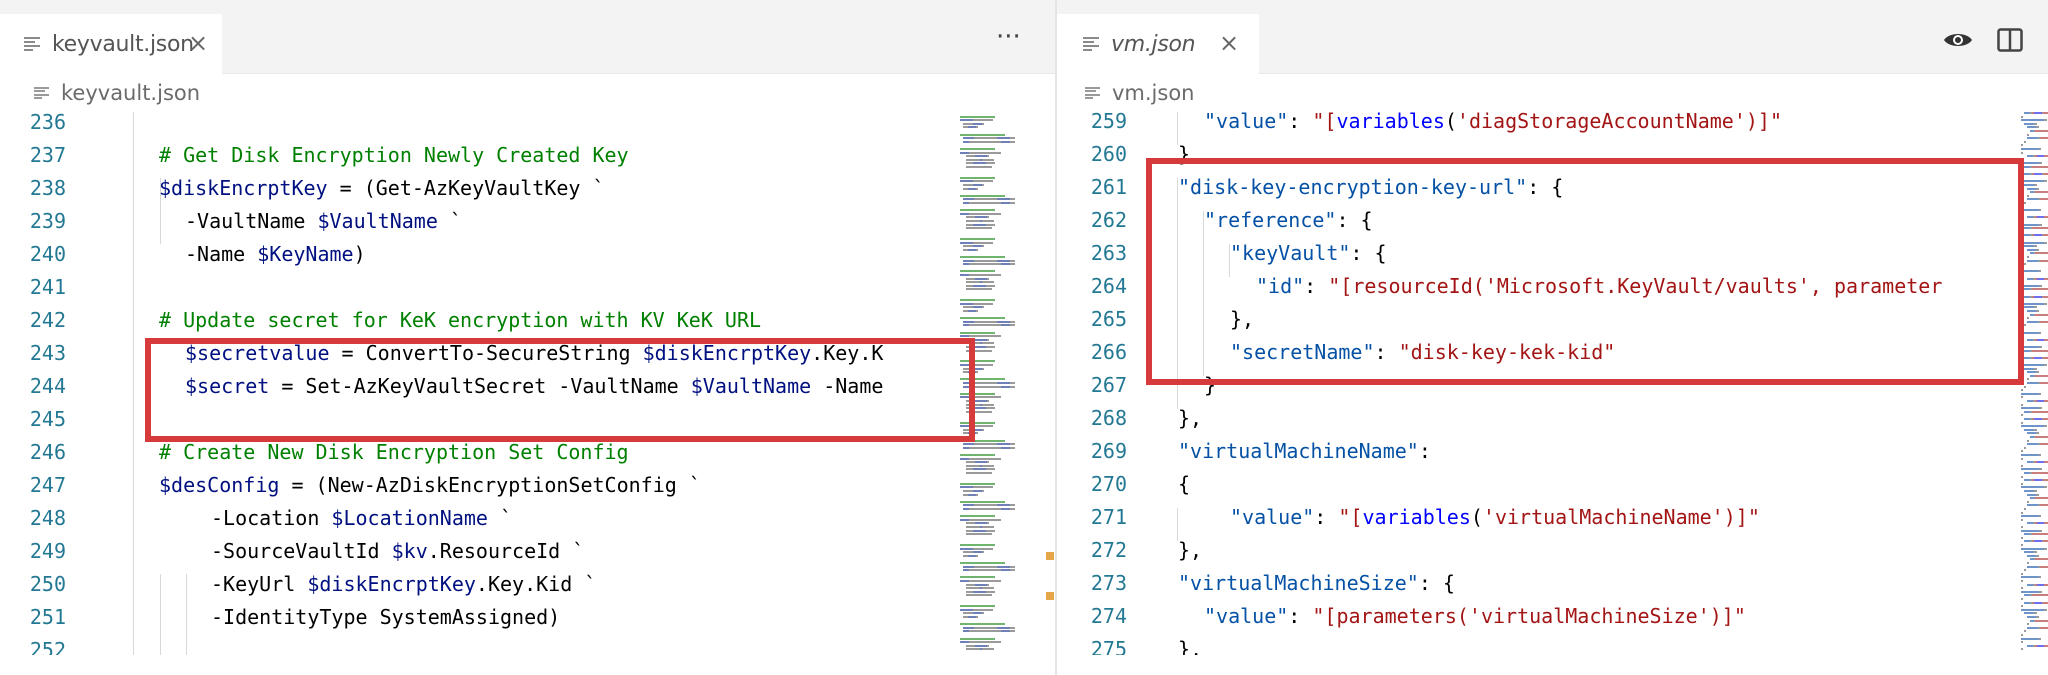  What do you see at coordinates (1108, 220) in the screenshot?
I see `line-number: 262` at bounding box center [1108, 220].